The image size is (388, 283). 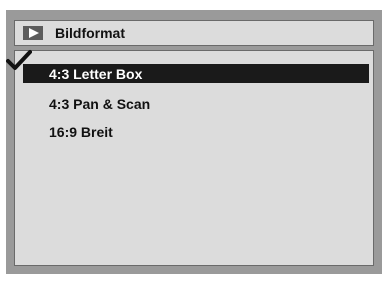 What do you see at coordinates (81, 131) in the screenshot?
I see `option-label: 16:9 Breit` at bounding box center [81, 131].